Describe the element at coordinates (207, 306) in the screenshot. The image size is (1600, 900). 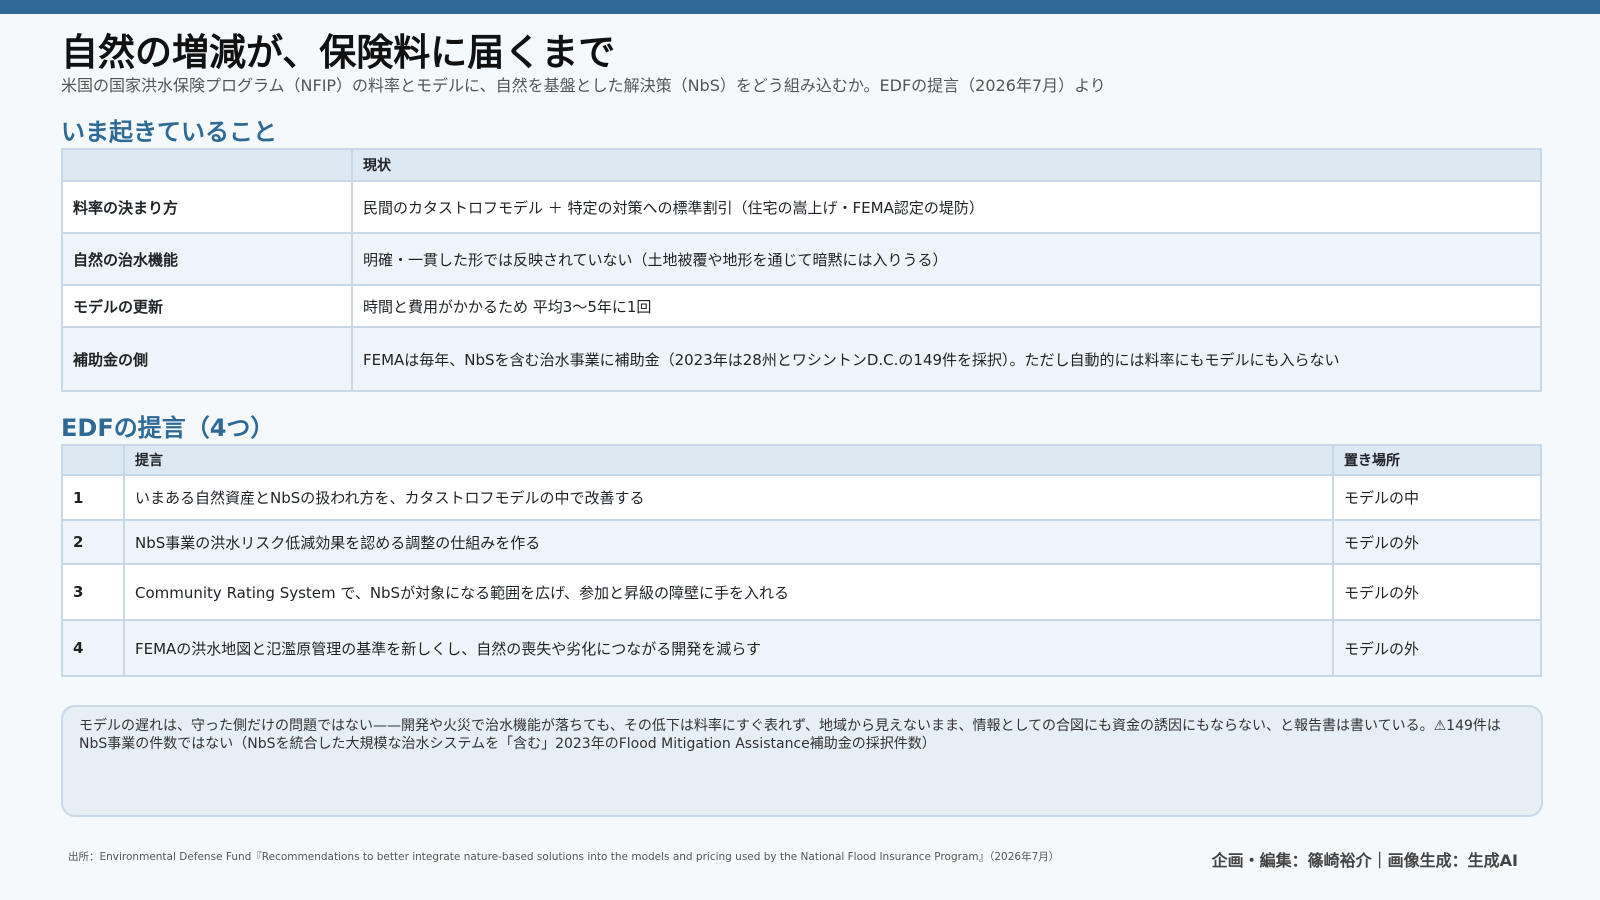
I see `row-label: モデルの更新` at that location.